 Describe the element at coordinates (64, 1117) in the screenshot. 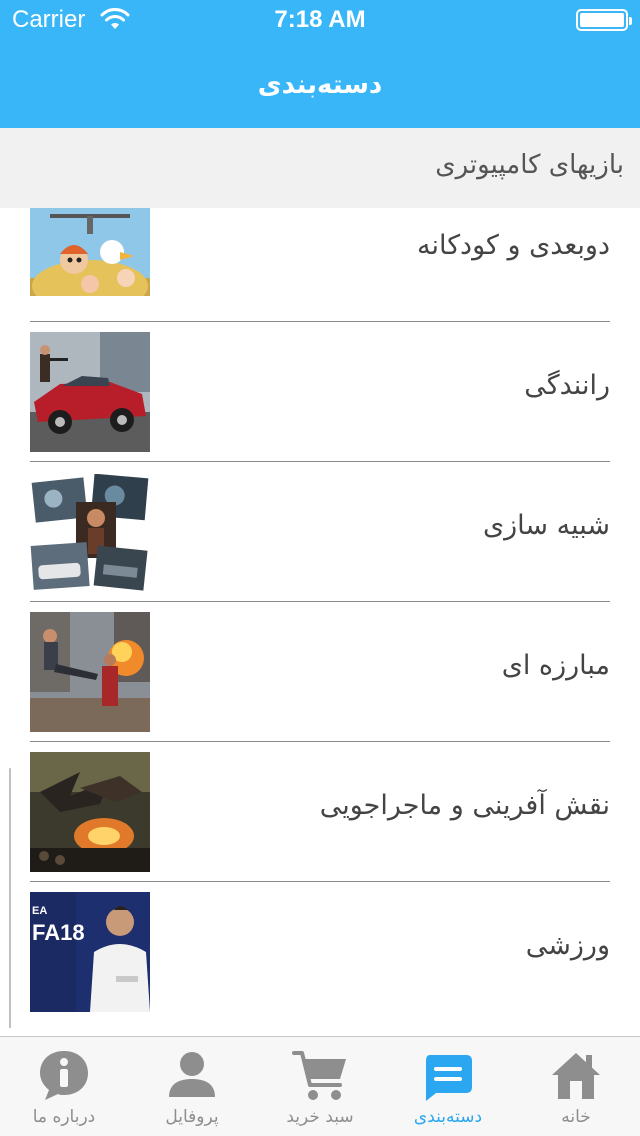

I see `tab-label: درباره ما` at that location.